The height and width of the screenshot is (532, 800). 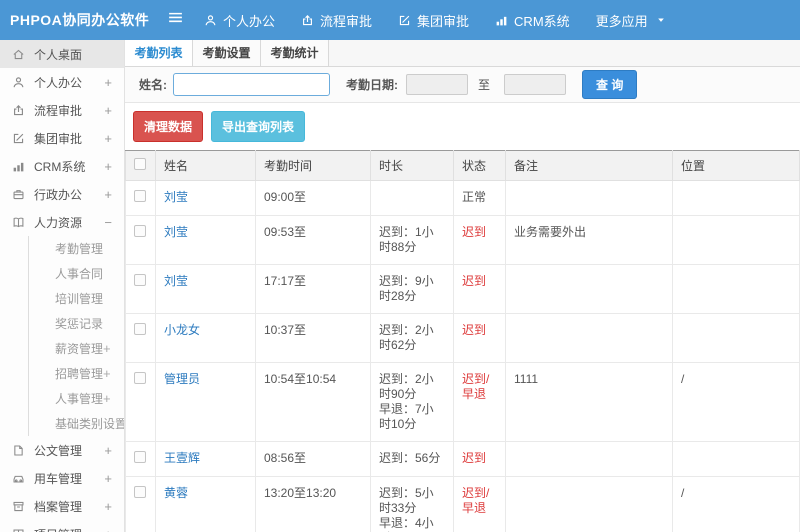 I want to click on clear-data-button: 清理数据, so click(x=168, y=126).